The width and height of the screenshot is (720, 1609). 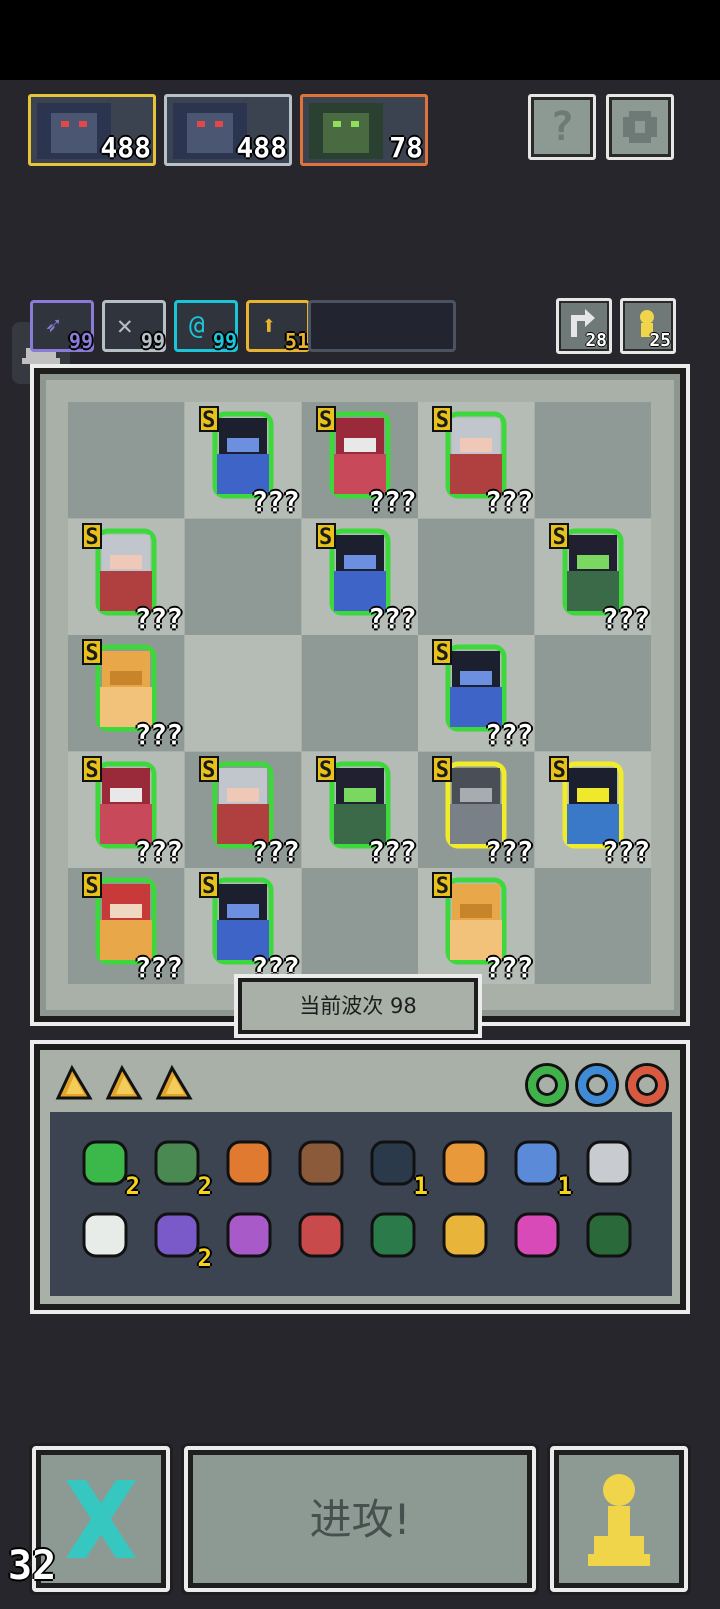 I want to click on settings-button, so click(x=640, y=127).